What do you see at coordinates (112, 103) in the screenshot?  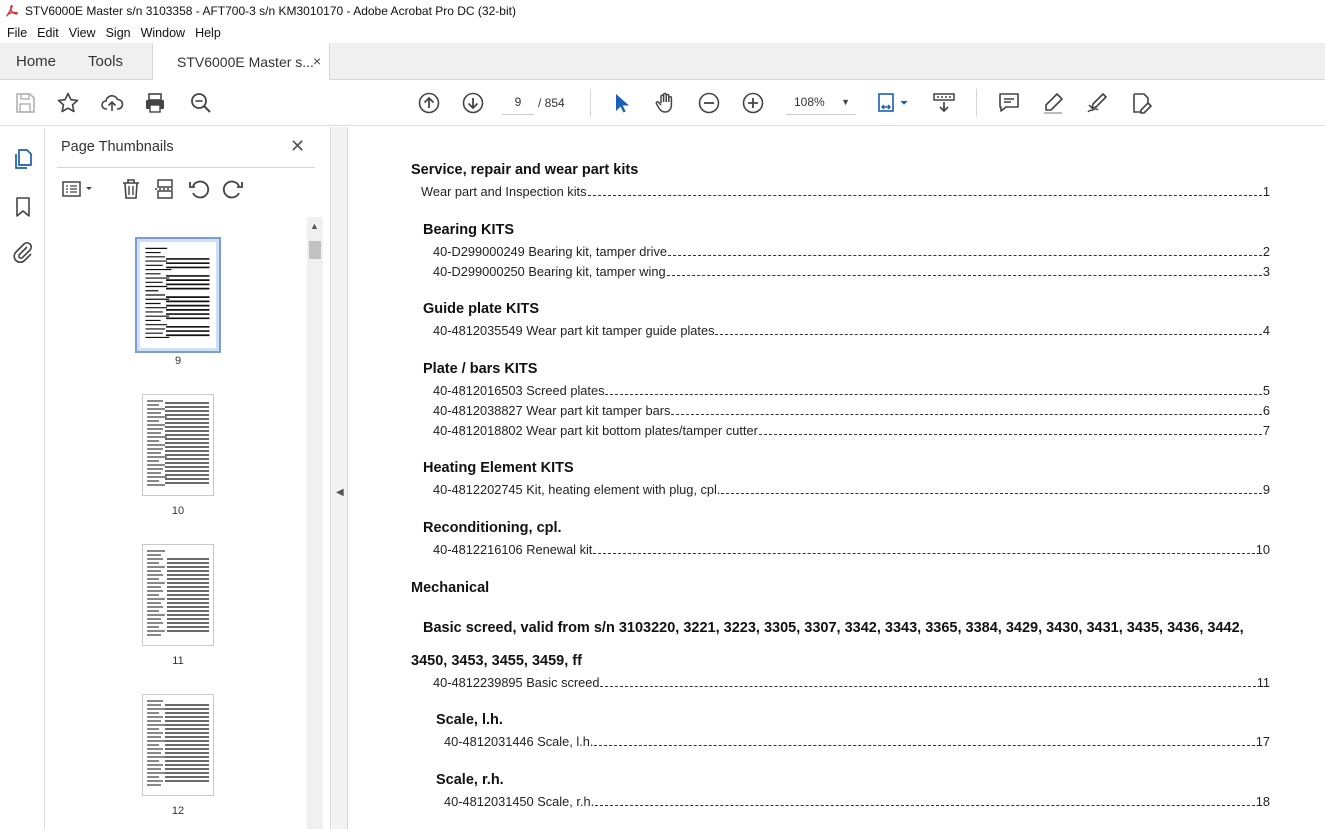 I see `upload-cloud-icon` at bounding box center [112, 103].